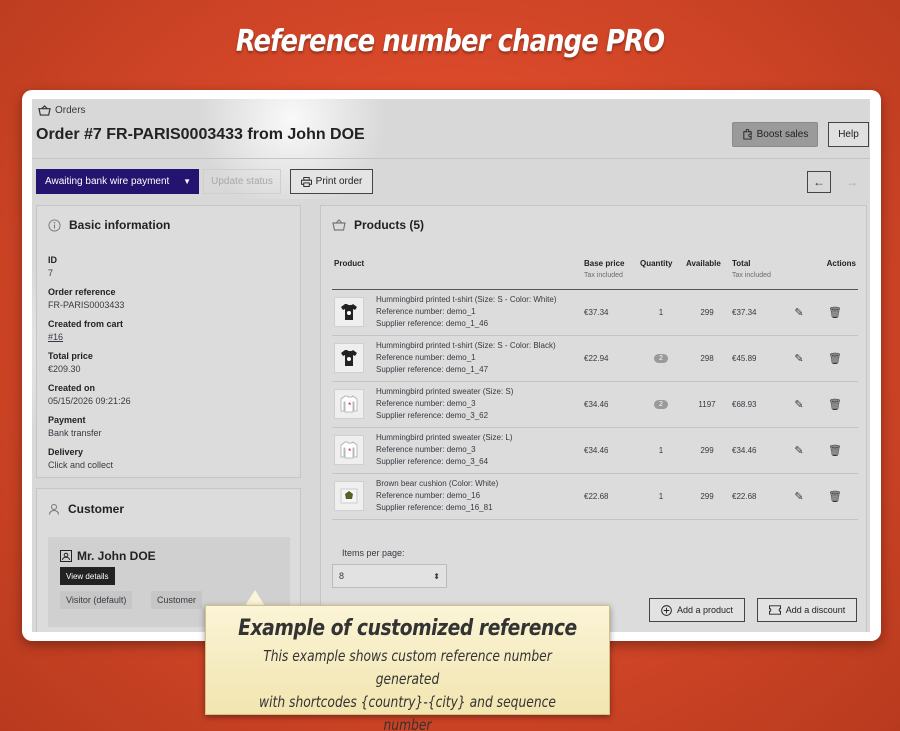  Describe the element at coordinates (823, 273) in the screenshot. I see `col-actions: Actions` at that location.